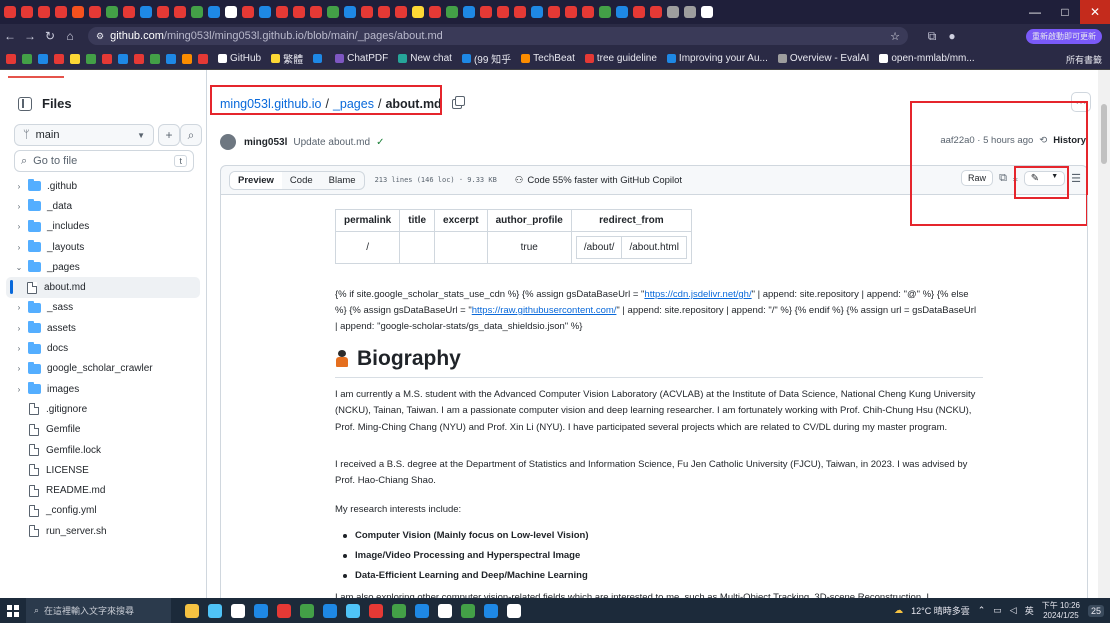 This screenshot has height=623, width=1110. I want to click on notification-badge: 25, so click(1095, 610).